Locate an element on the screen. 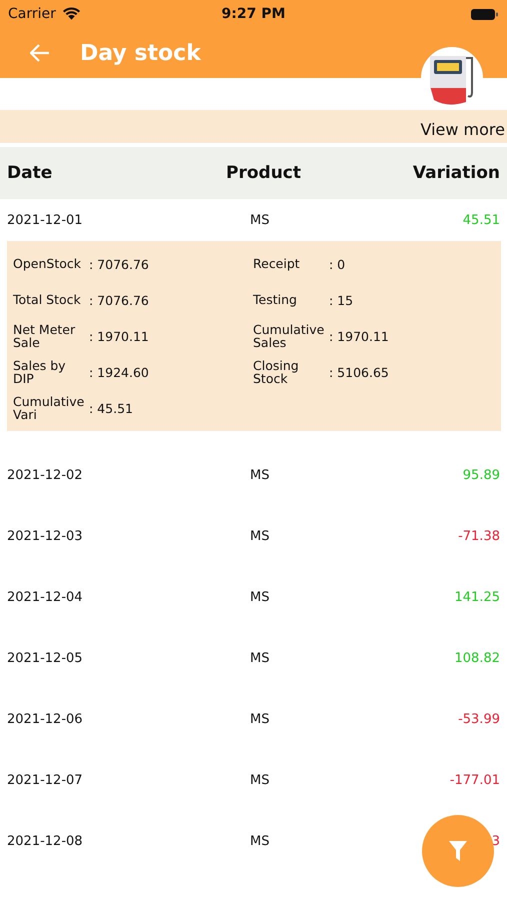  back-arrow-icon is located at coordinates (40, 53).